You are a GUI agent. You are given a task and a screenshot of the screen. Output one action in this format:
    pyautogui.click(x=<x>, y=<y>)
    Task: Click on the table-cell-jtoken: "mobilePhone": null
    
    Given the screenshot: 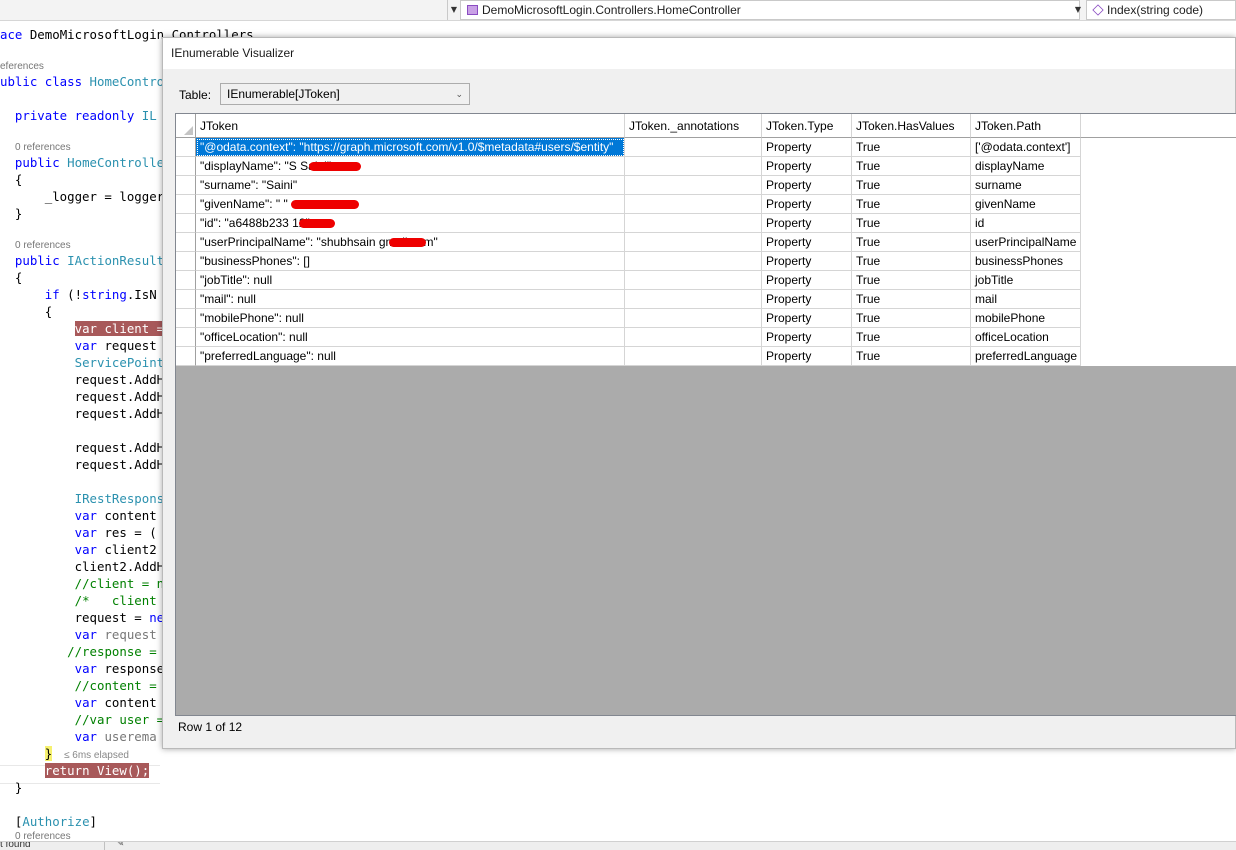 What is the action you would take?
    pyautogui.click(x=410, y=318)
    